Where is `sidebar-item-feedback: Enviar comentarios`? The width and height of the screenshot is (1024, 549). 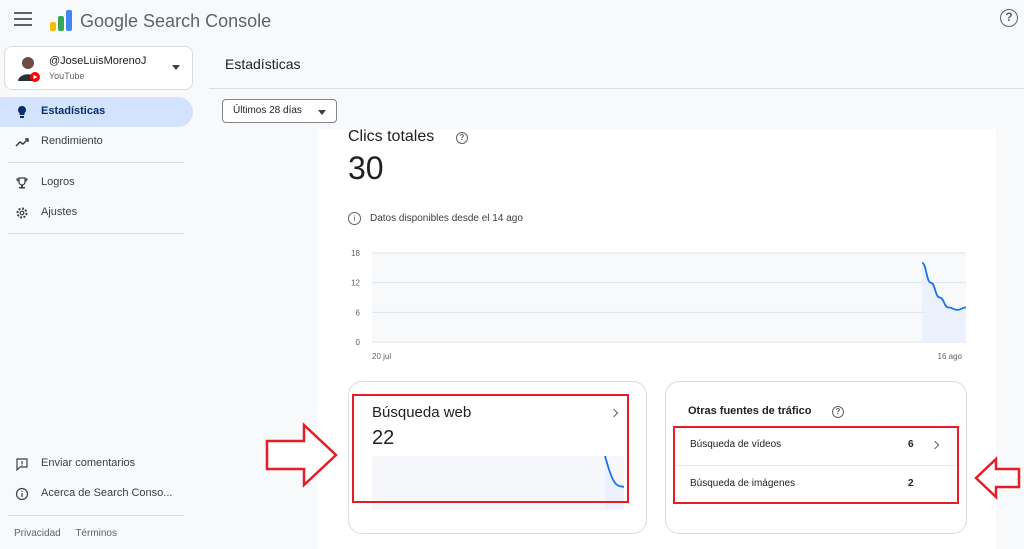 sidebar-item-feedback: Enviar comentarios is located at coordinates (96, 464).